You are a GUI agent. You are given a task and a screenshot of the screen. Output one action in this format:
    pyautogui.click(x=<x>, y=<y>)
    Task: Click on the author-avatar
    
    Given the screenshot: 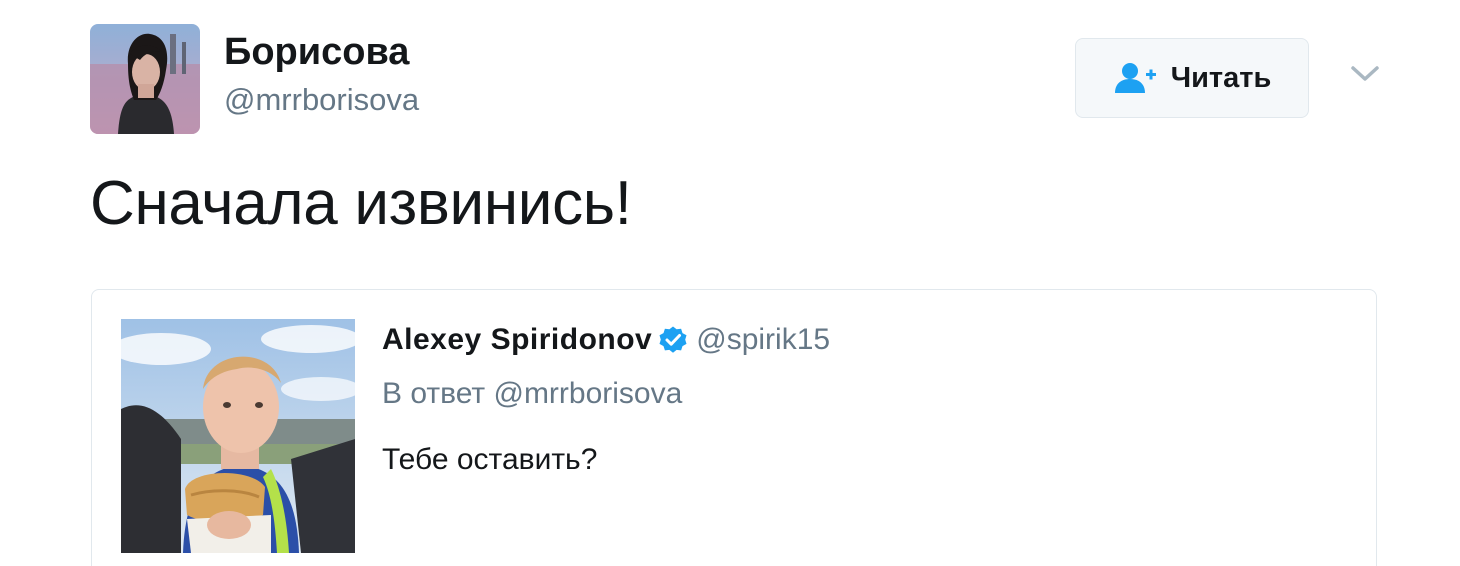 What is the action you would take?
    pyautogui.click(x=145, y=79)
    